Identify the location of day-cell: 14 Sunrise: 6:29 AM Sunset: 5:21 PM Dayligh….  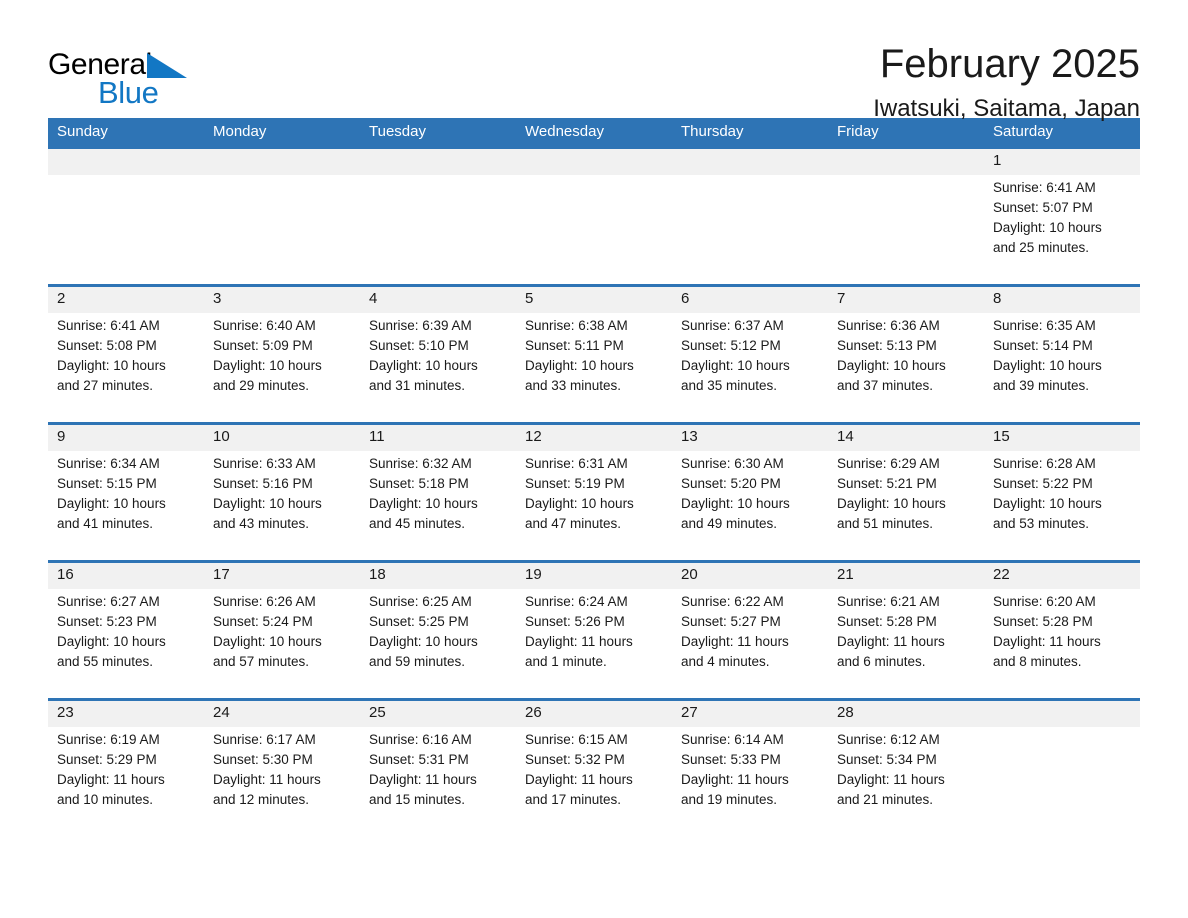
(906, 490).